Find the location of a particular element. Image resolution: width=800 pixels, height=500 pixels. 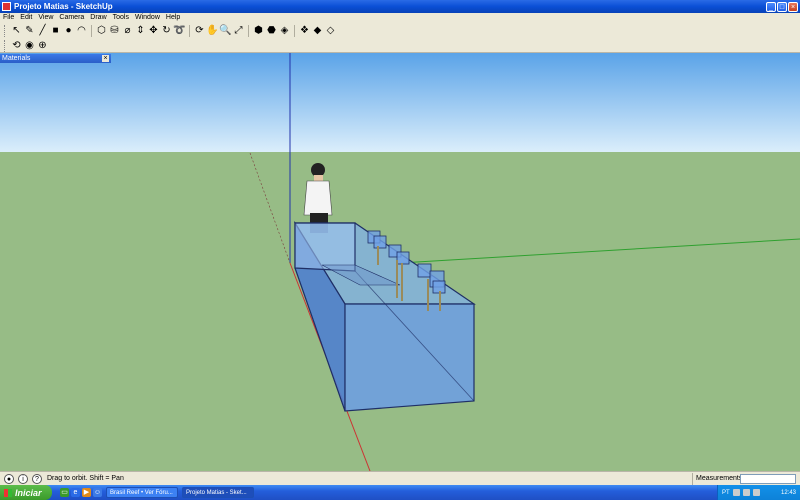

styles-icon: ◇ is located at coordinates (330, 30).